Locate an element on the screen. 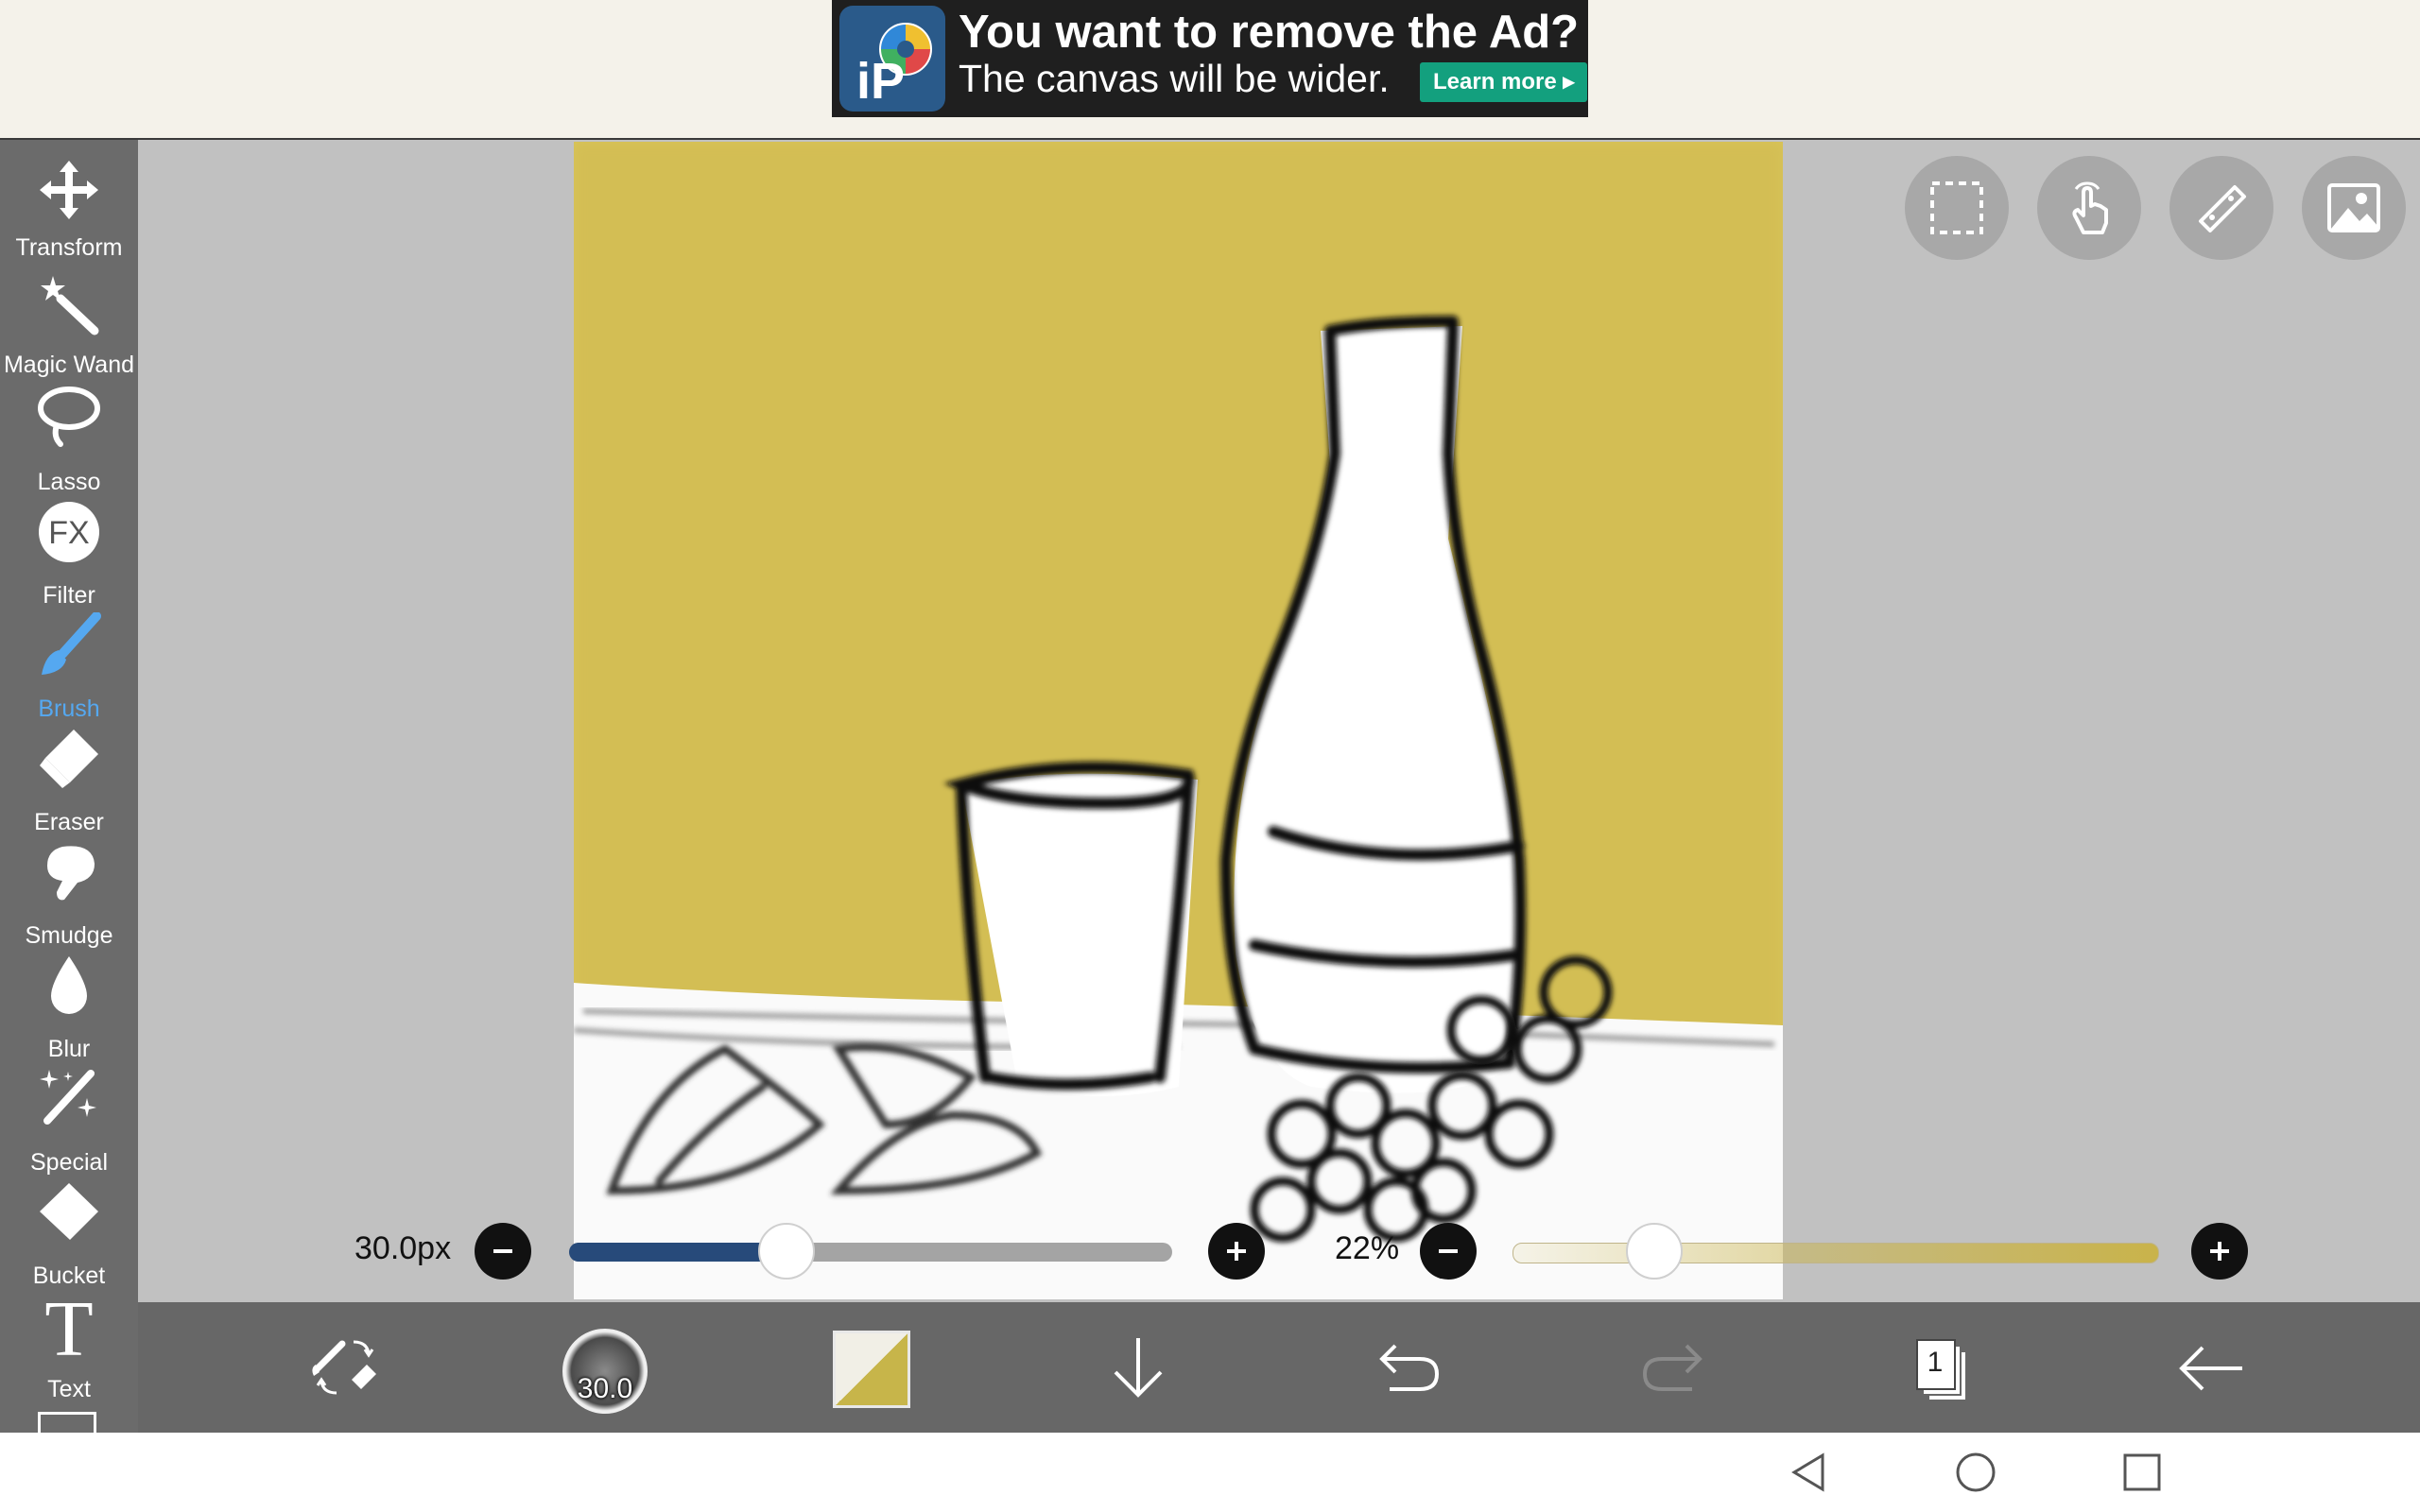  tool-eraser: Eraser is located at coordinates (69, 782).